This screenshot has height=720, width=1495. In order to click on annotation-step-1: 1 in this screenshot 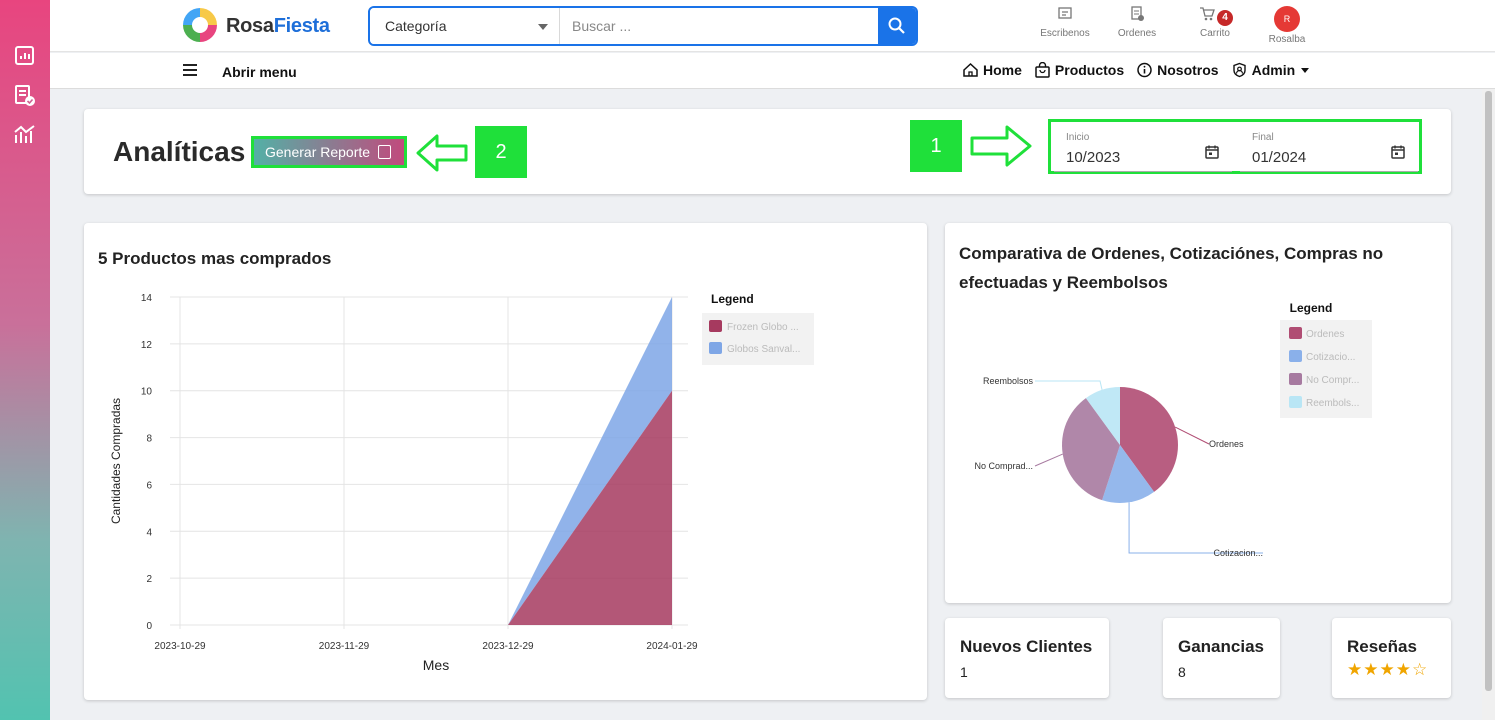, I will do `click(936, 146)`.